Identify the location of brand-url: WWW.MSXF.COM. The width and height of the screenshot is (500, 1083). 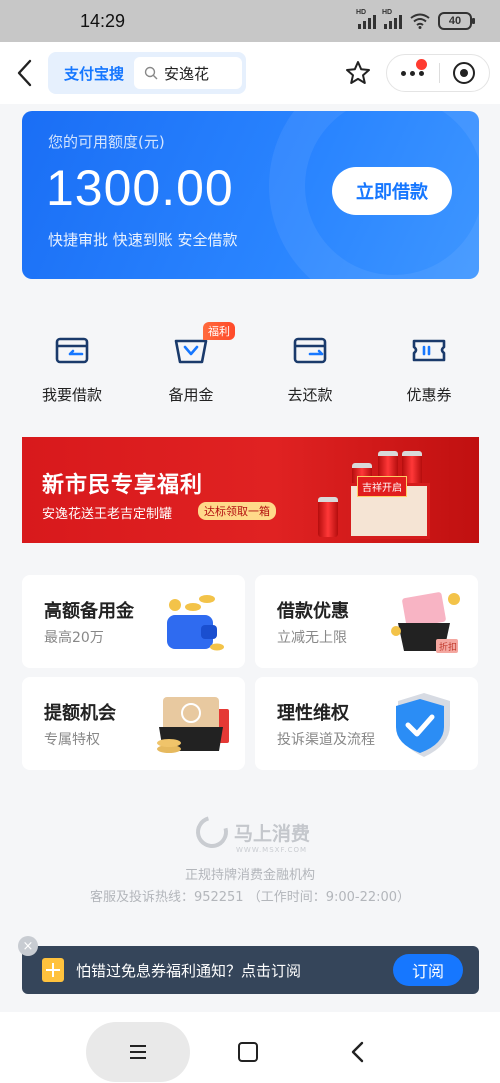
(272, 850).